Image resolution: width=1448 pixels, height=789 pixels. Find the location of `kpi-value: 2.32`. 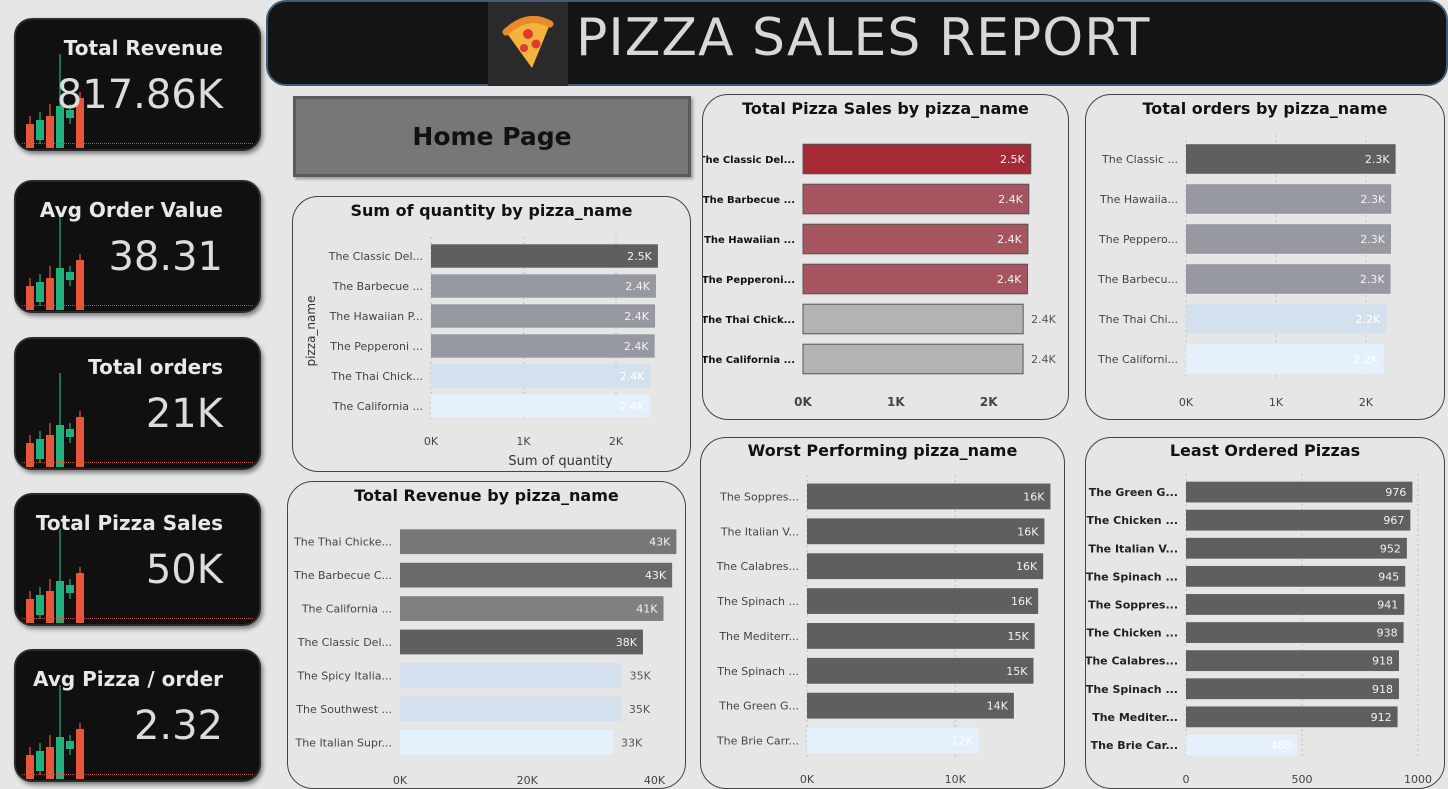

kpi-value: 2.32 is located at coordinates (178, 726).